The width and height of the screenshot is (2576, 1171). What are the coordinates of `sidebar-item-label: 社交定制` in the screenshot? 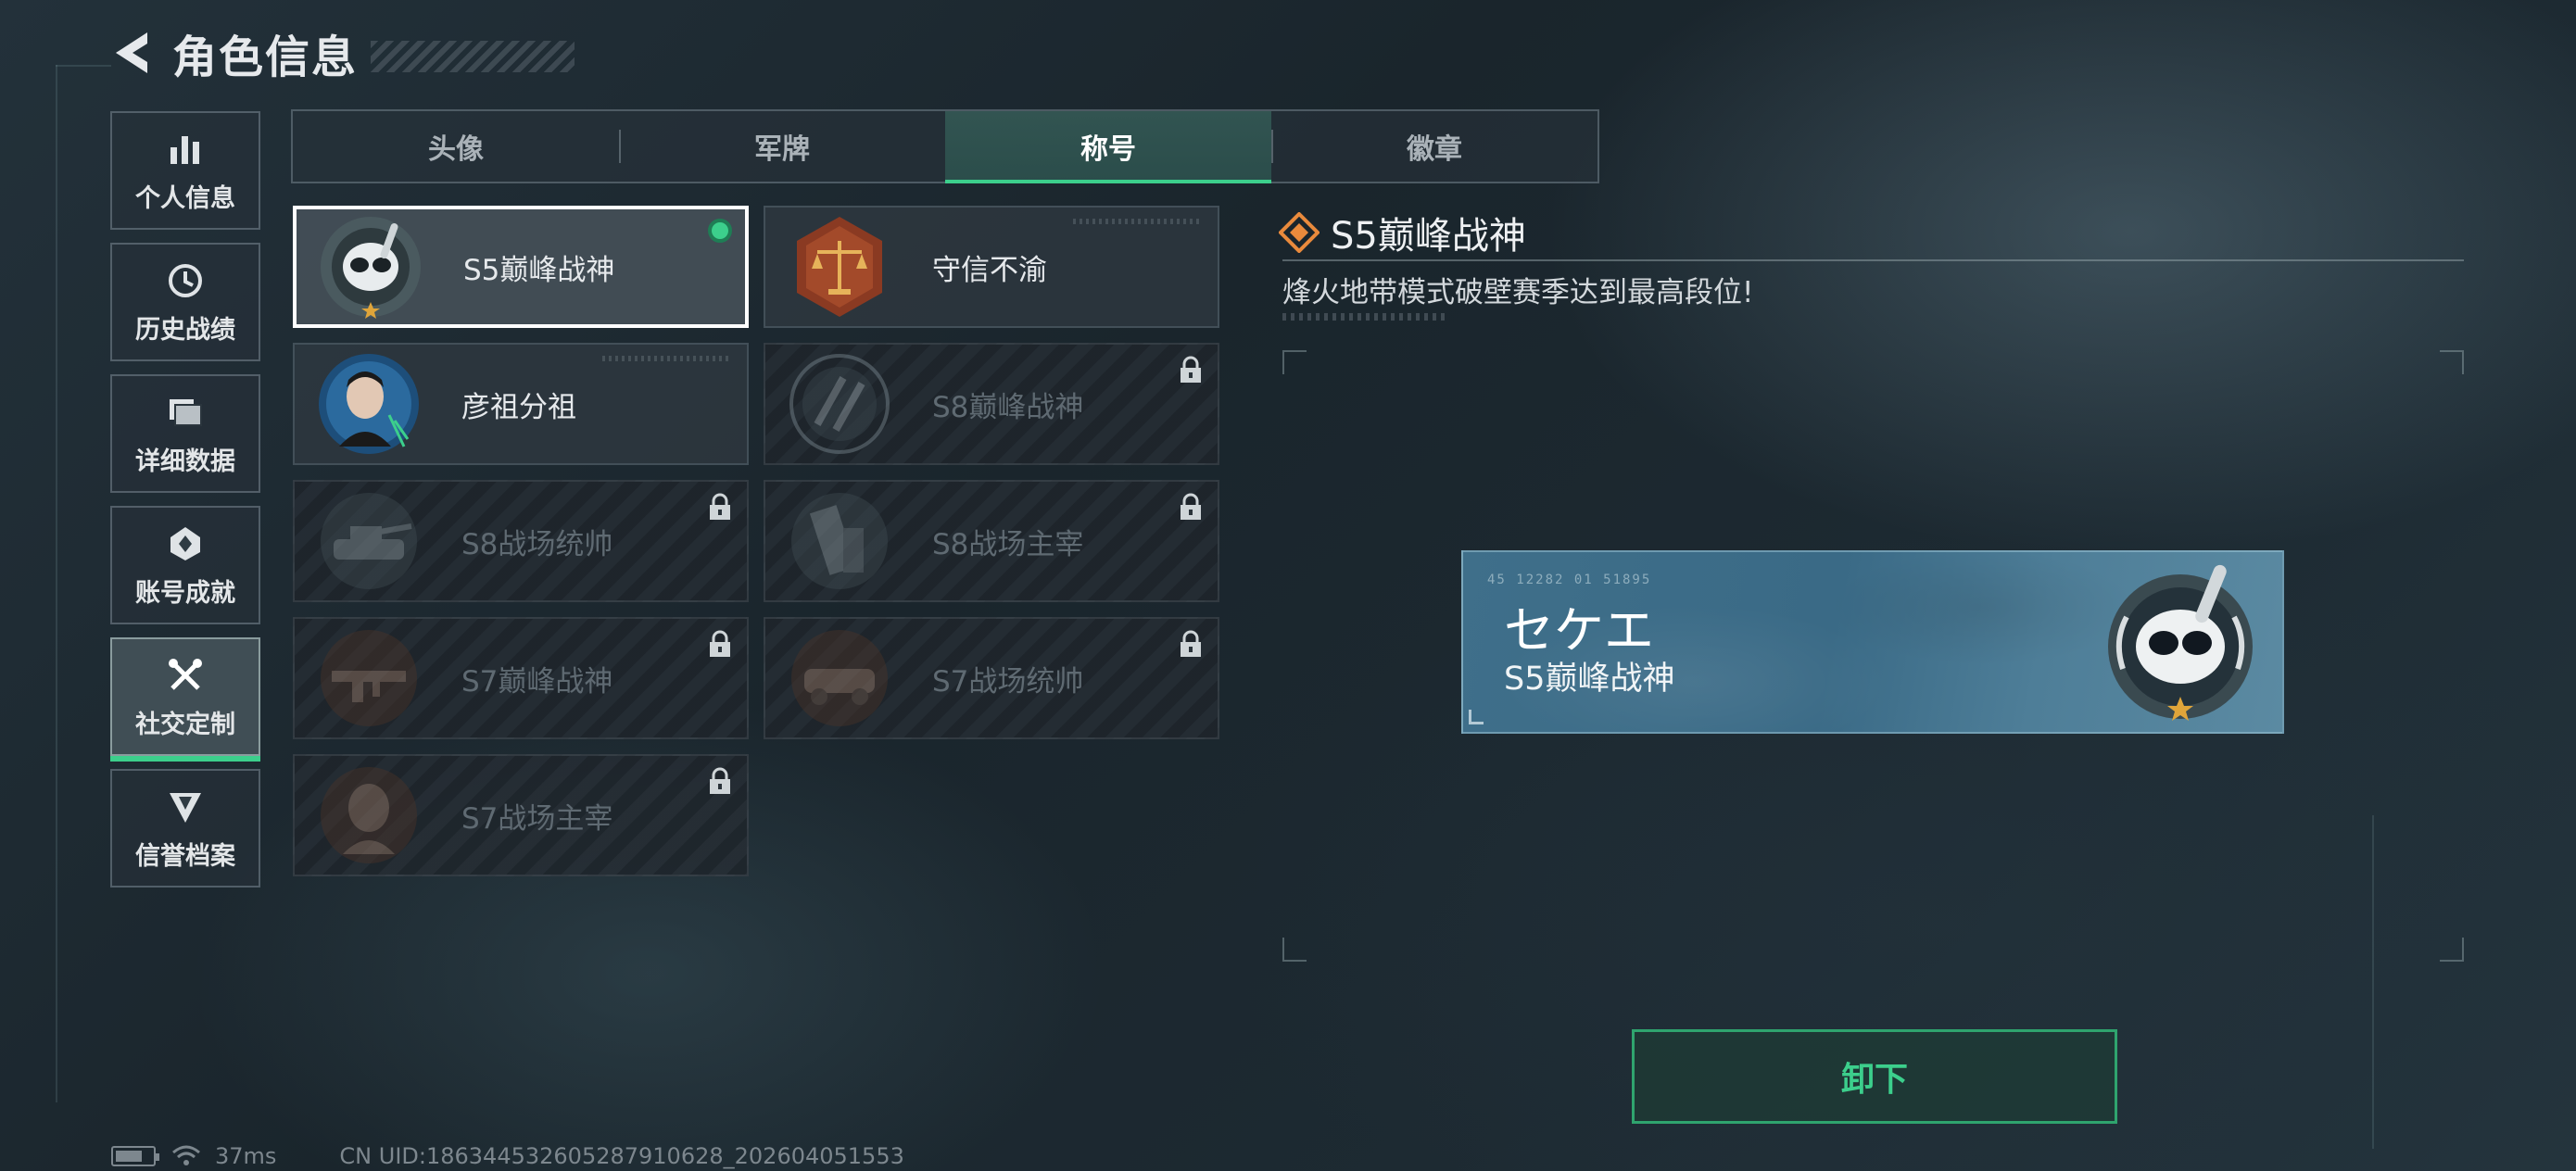 It's located at (185, 725).